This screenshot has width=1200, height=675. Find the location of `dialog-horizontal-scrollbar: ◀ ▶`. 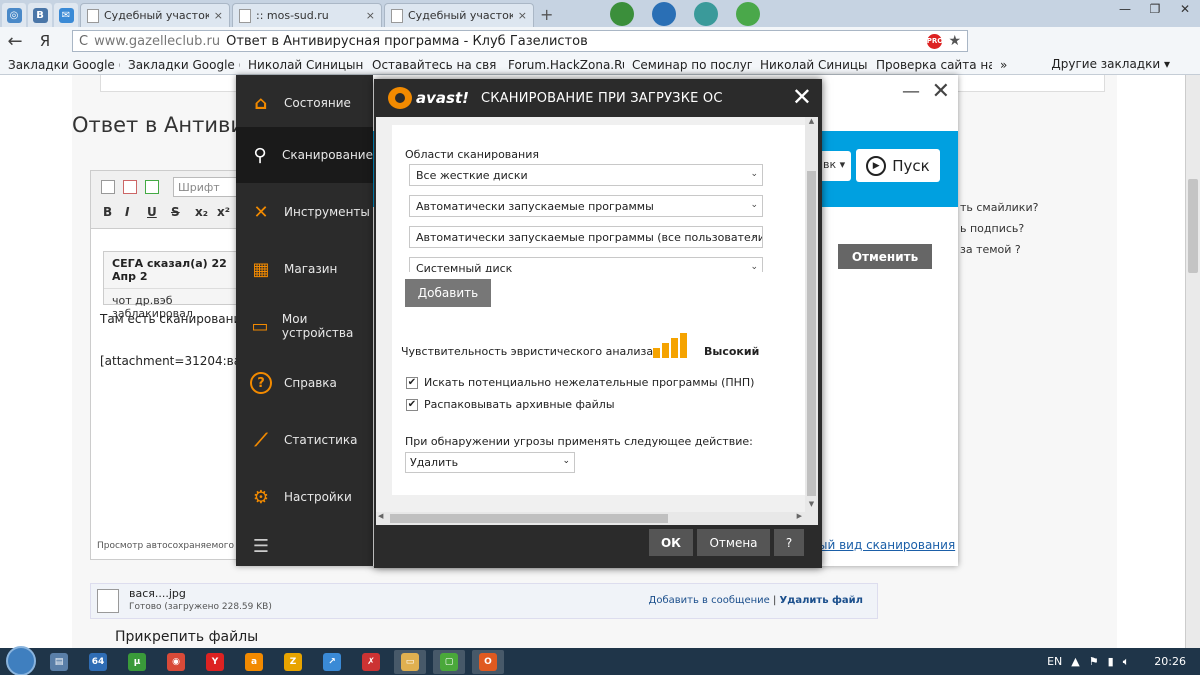

dialog-horizontal-scrollbar: ◀ ▶ is located at coordinates (597, 518).